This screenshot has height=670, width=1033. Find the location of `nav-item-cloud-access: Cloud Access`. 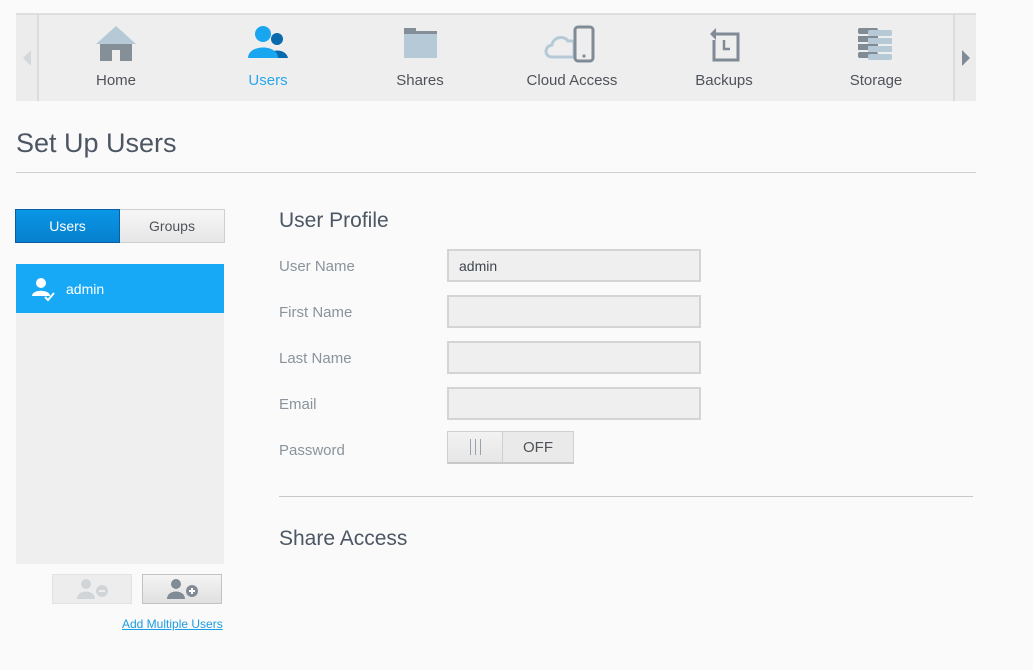

nav-item-cloud-access: Cloud Access is located at coordinates (572, 58).